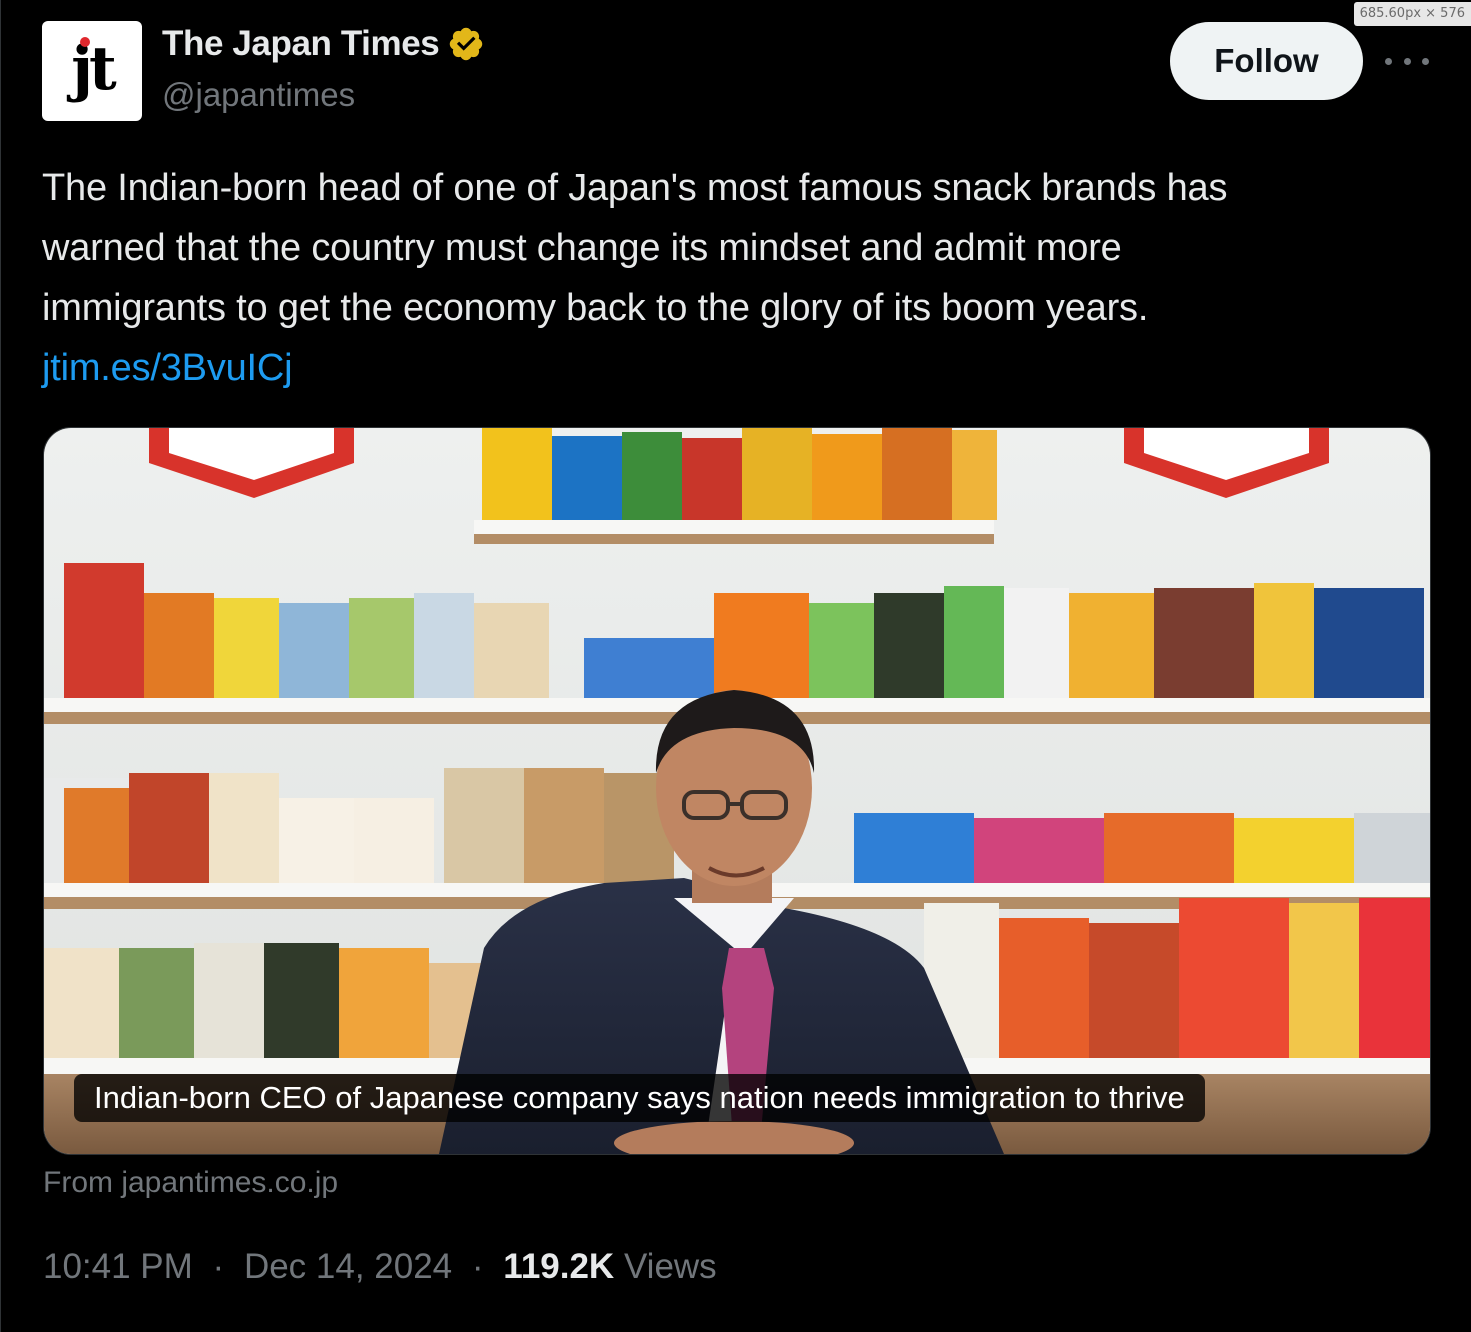 This screenshot has width=1471, height=1332. I want to click on window-edge, so click(0, 666).